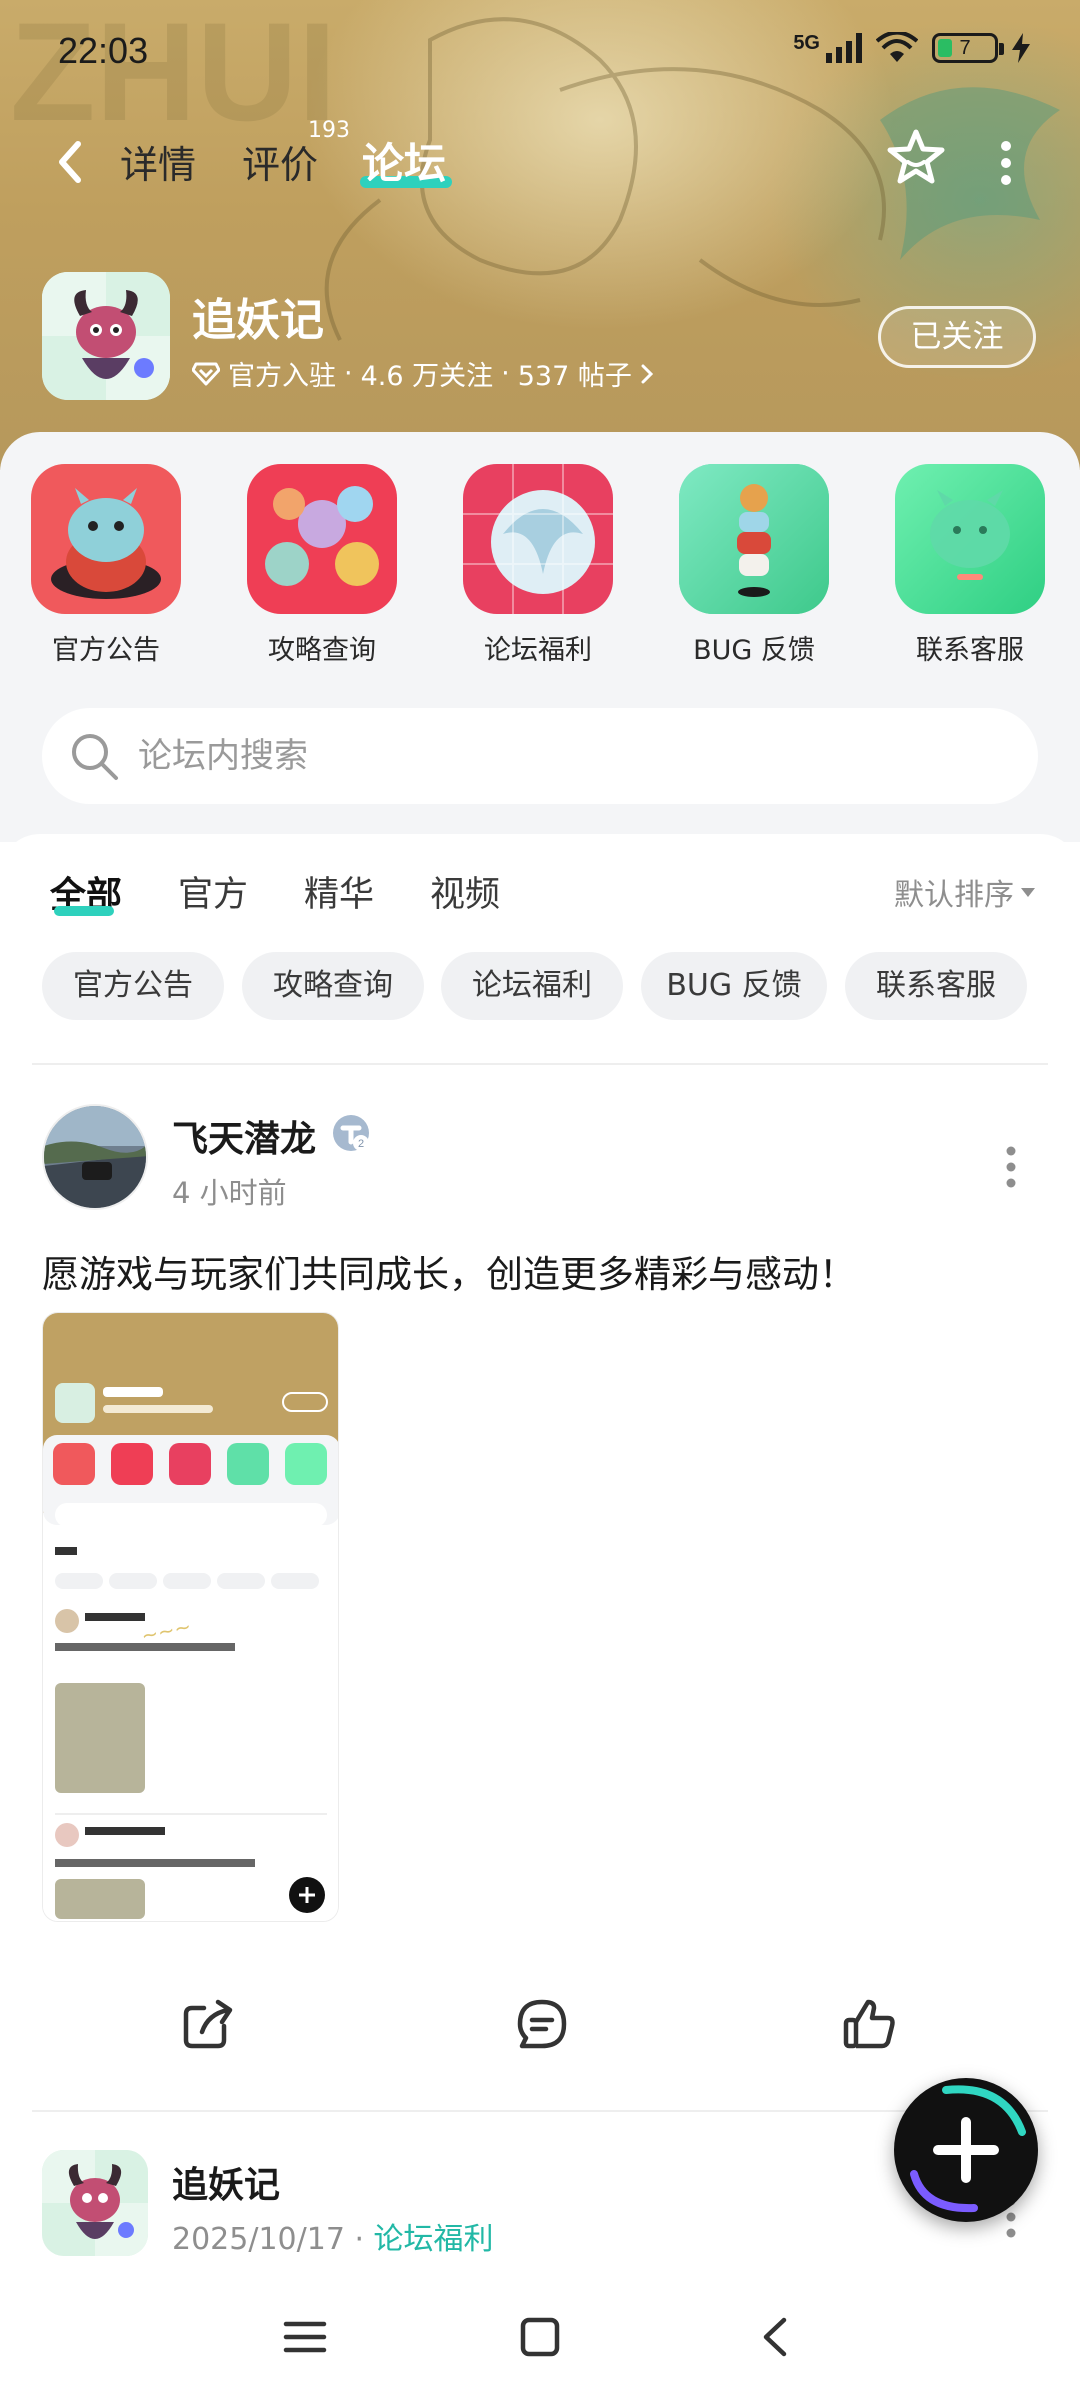  Describe the element at coordinates (322, 650) in the screenshot. I see `quick-link-label: 攻略查询` at that location.